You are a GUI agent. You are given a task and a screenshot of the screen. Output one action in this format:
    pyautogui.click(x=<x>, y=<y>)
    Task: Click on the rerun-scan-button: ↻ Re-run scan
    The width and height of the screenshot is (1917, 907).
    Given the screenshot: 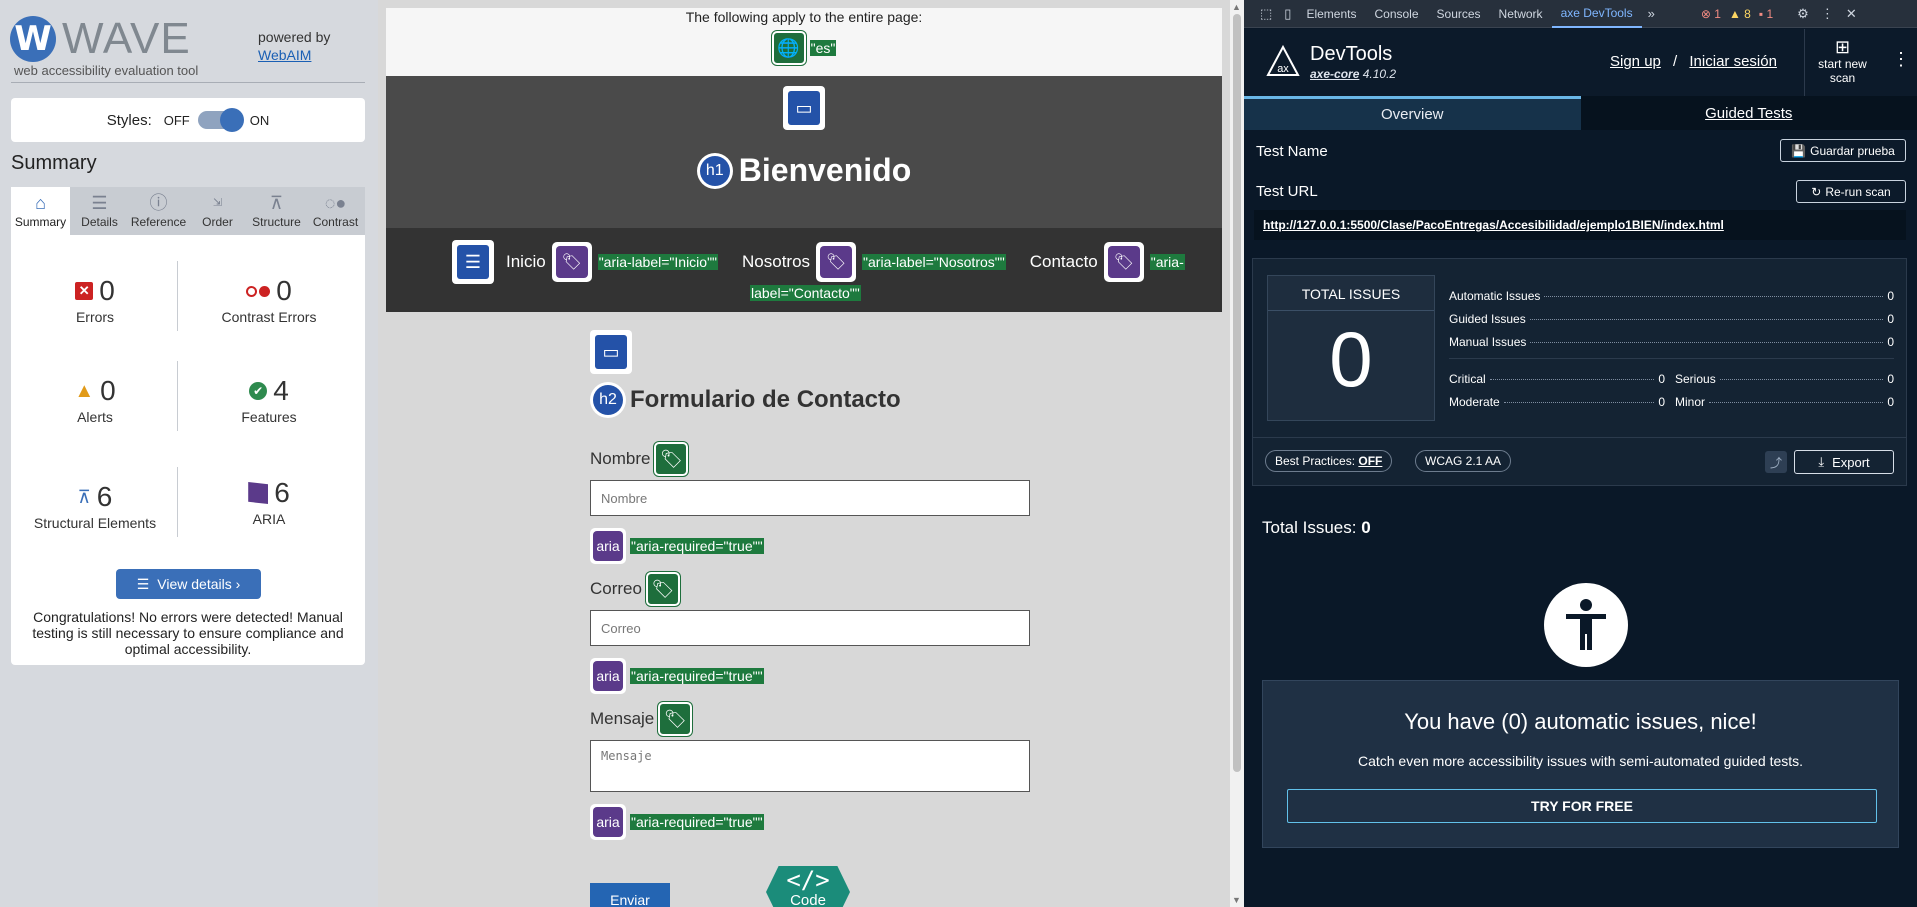 What is the action you would take?
    pyautogui.click(x=1851, y=191)
    